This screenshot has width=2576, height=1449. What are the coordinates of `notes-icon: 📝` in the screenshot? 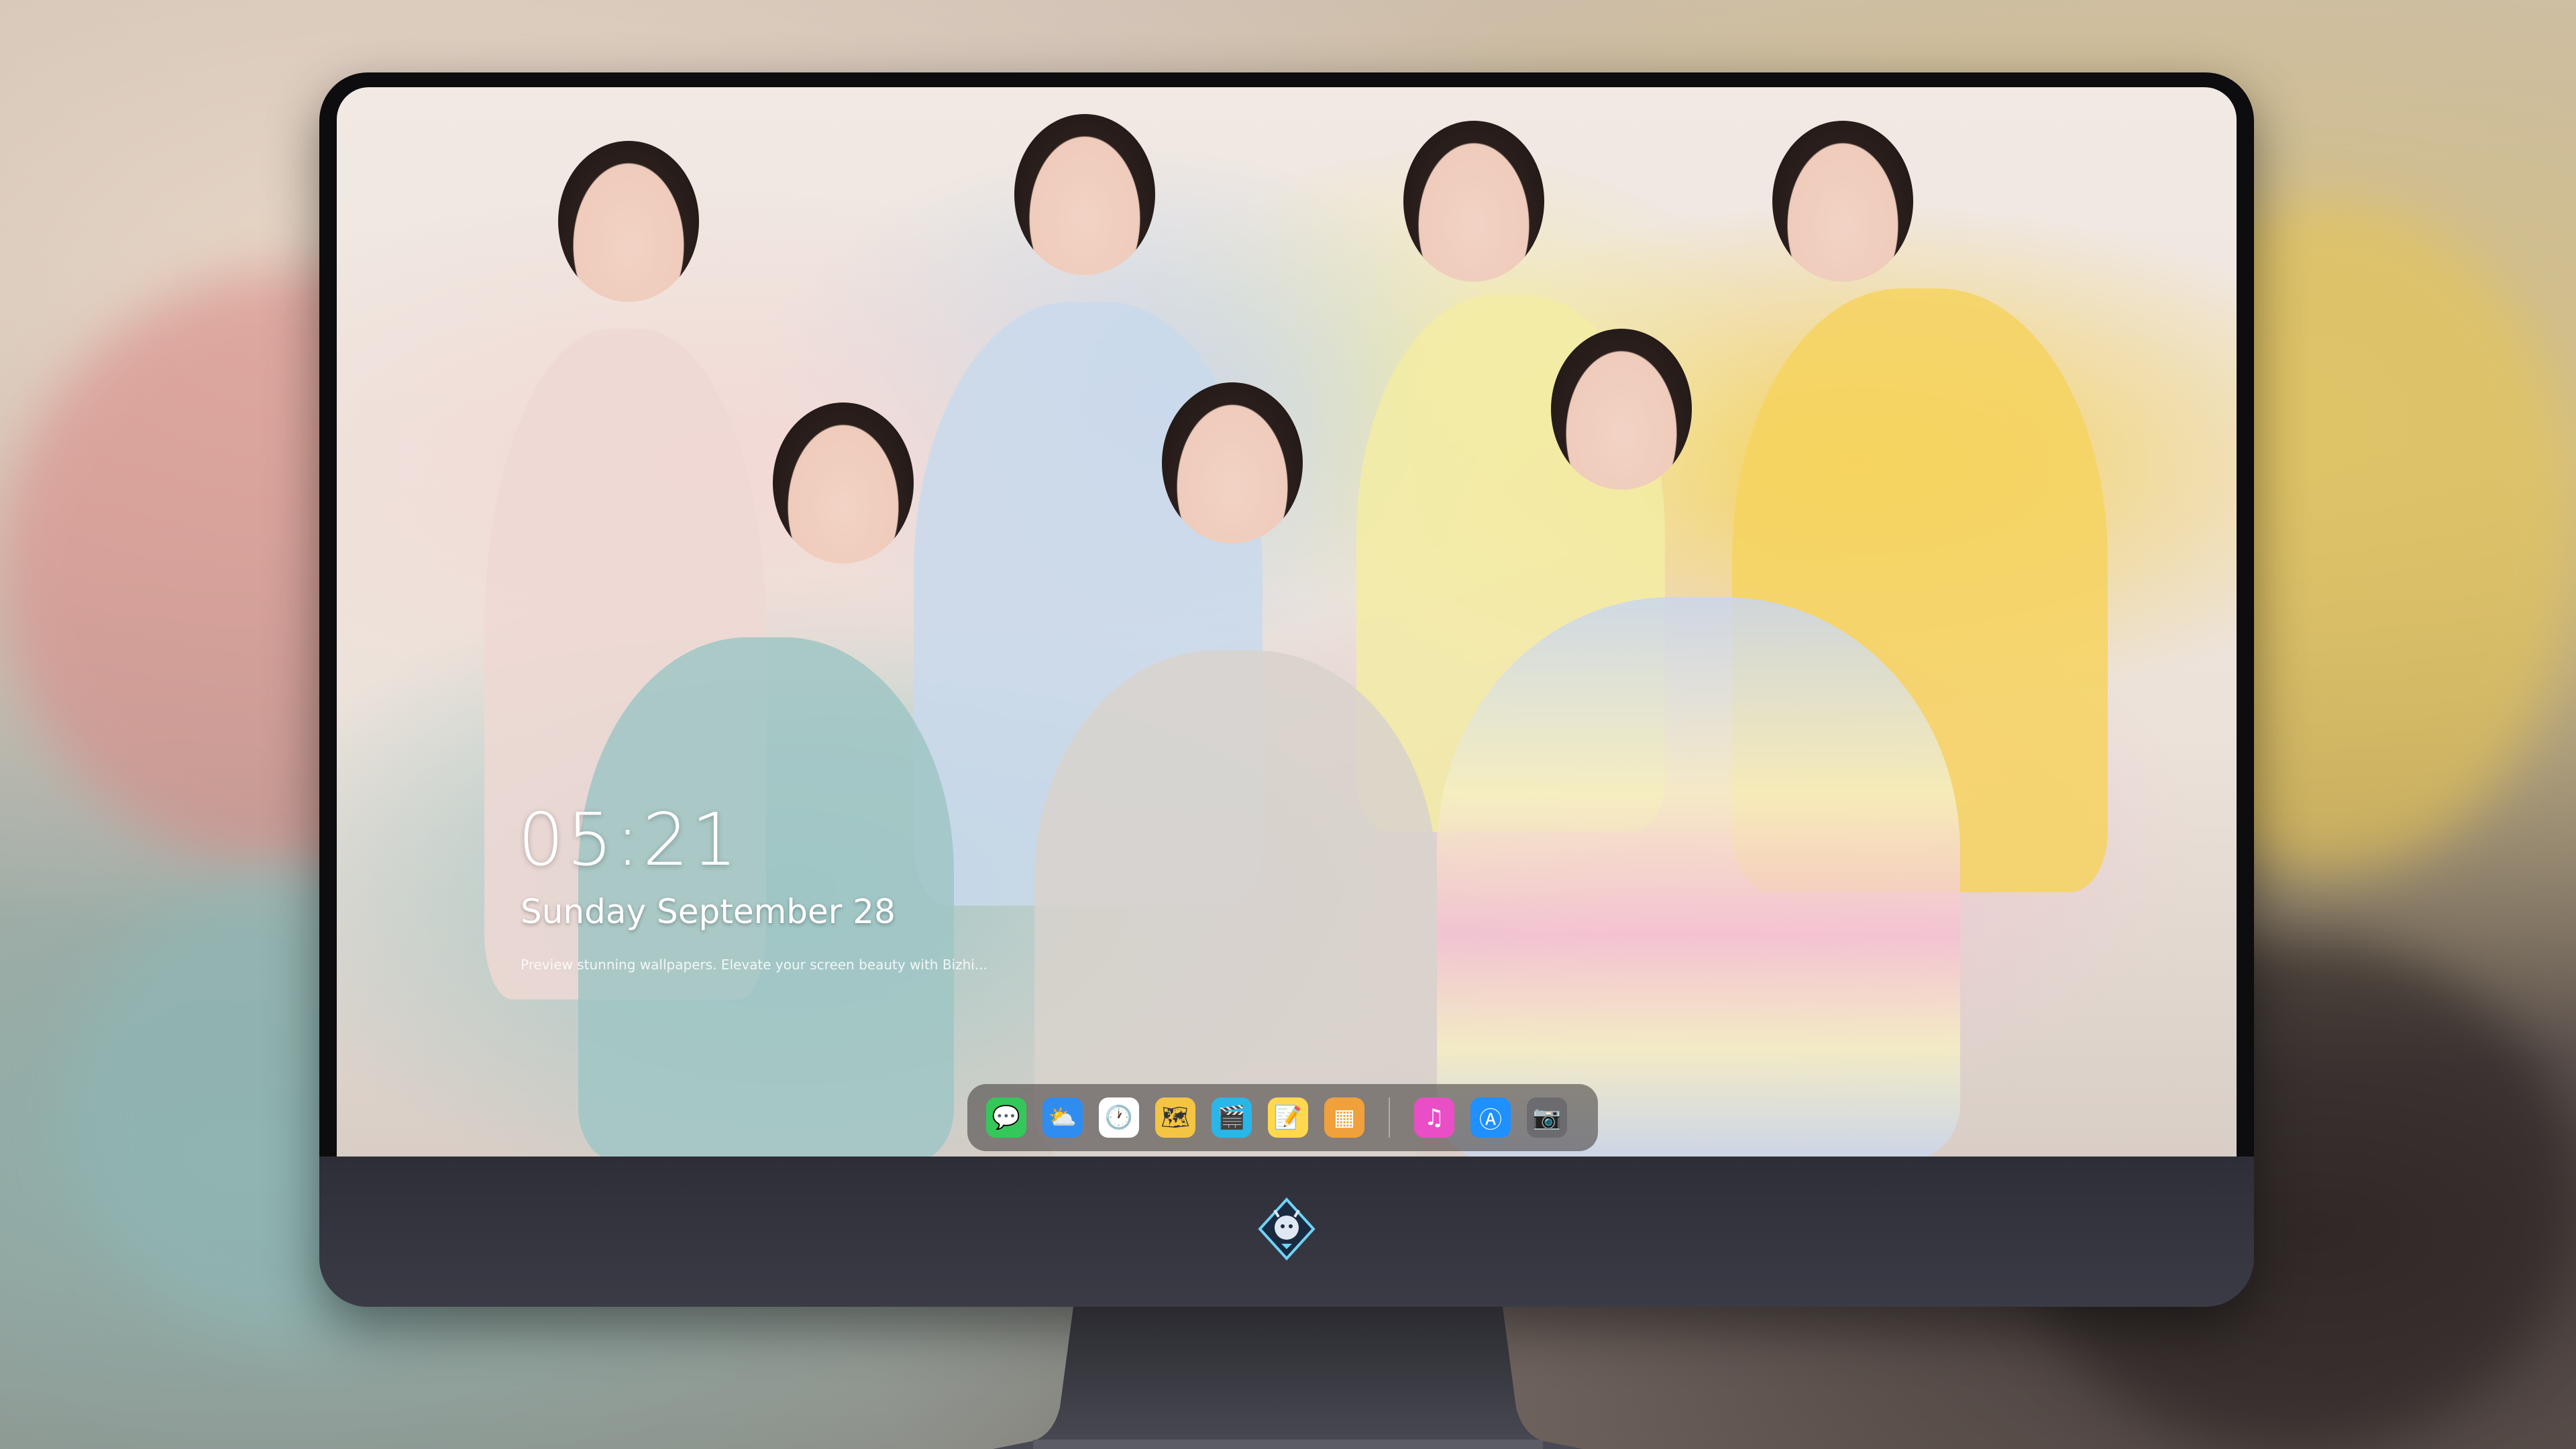 It's located at (1288, 1117).